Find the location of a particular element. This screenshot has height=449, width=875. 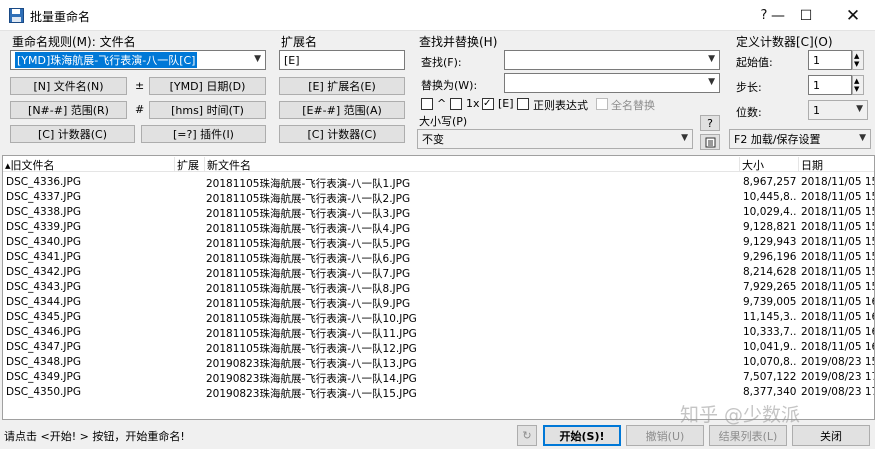

extension-input: [E] is located at coordinates (342, 60).